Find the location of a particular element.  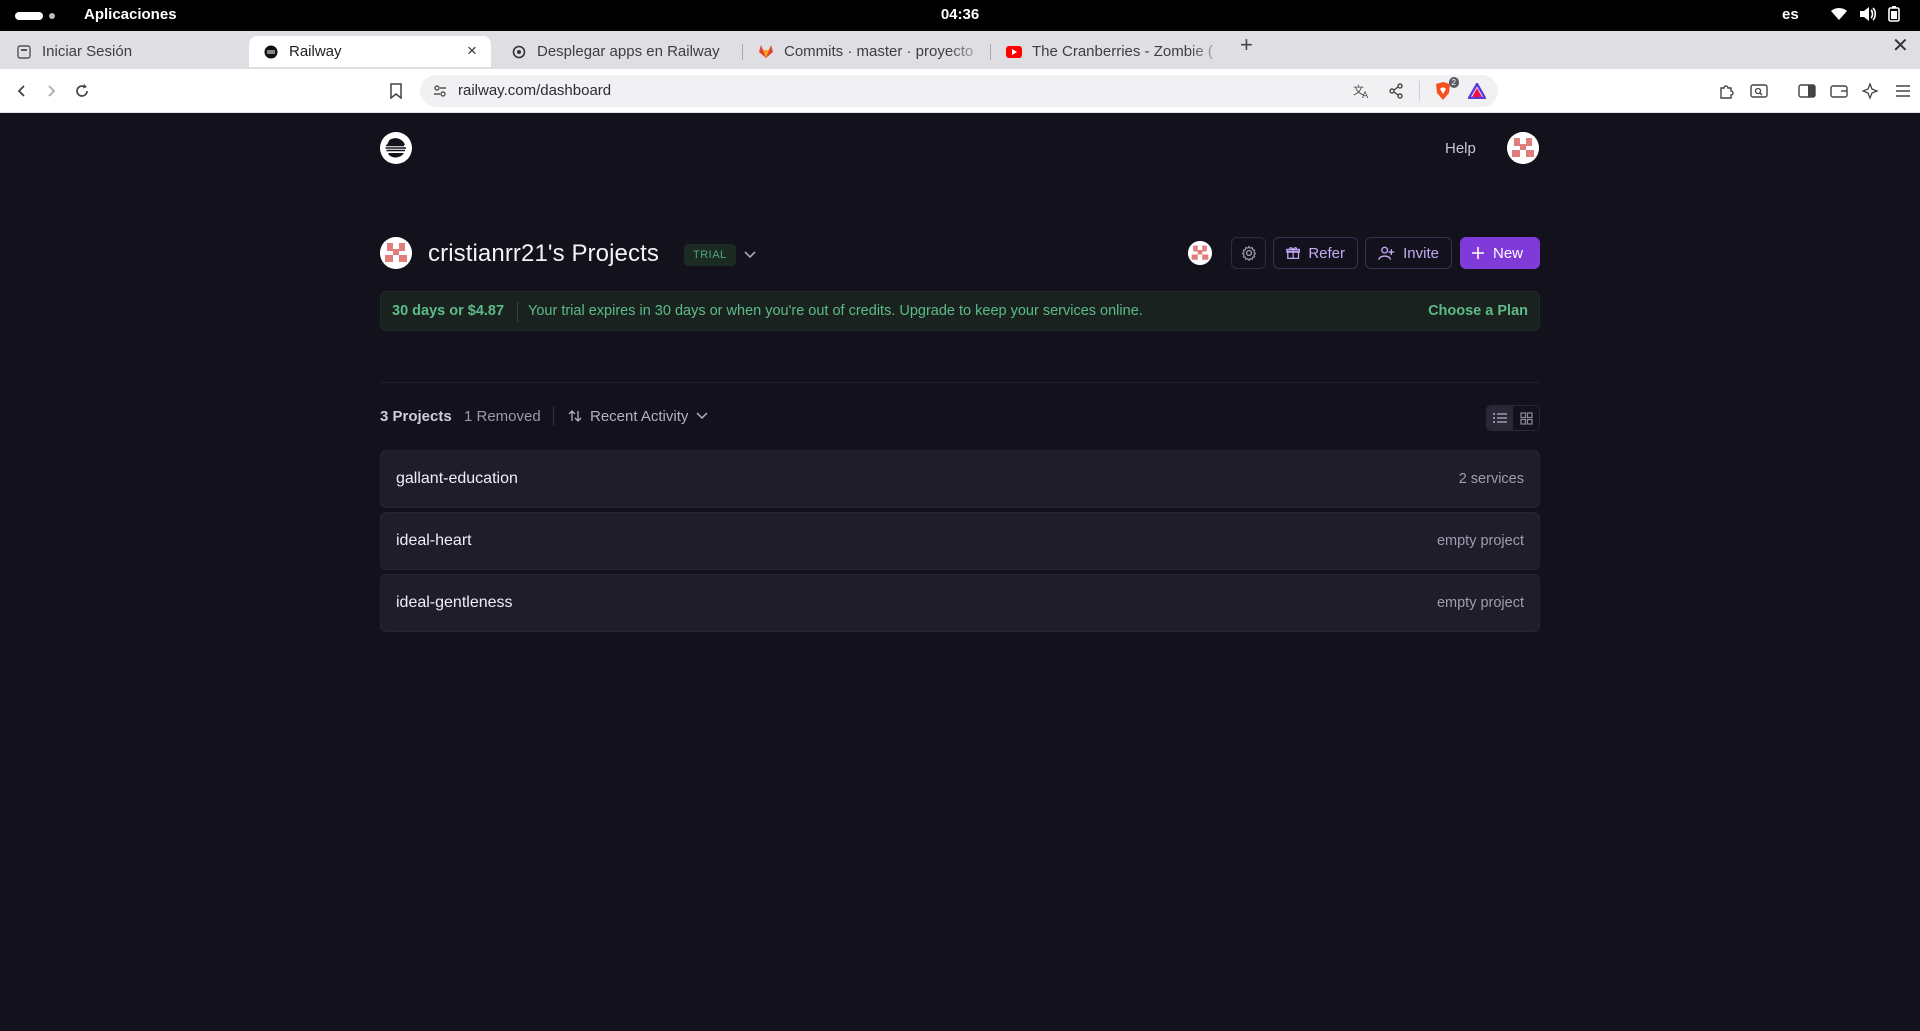

workspace-settings-button is located at coordinates (1248, 253).